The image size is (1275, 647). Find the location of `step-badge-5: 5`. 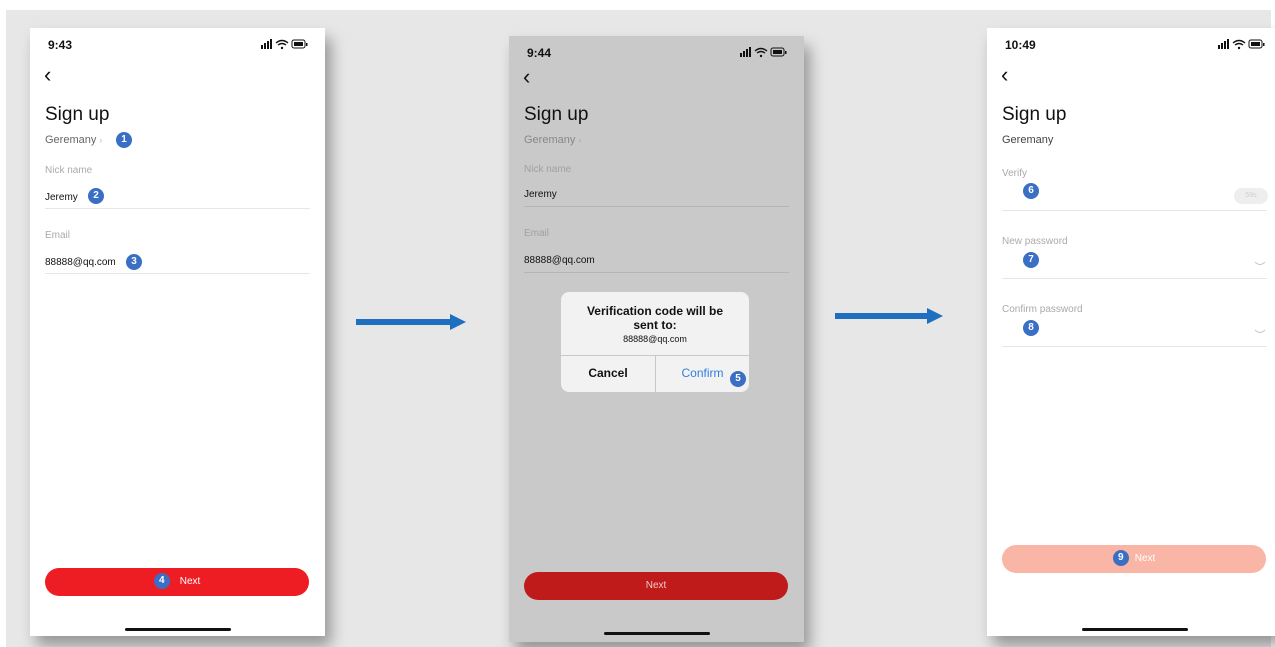

step-badge-5: 5 is located at coordinates (738, 379).